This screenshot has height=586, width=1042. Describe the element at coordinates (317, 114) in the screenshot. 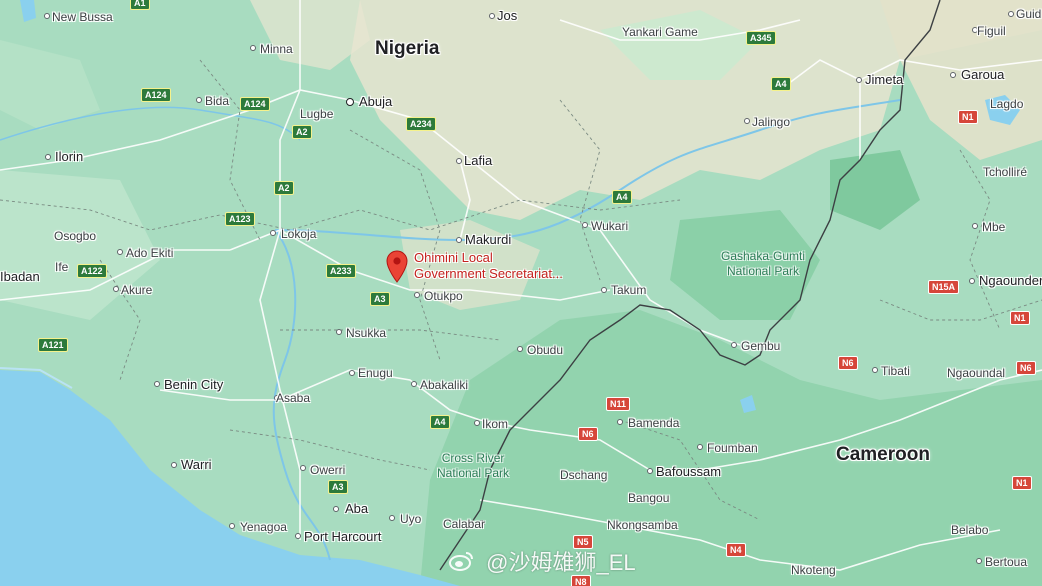

I see `city-label: Lugbe` at that location.